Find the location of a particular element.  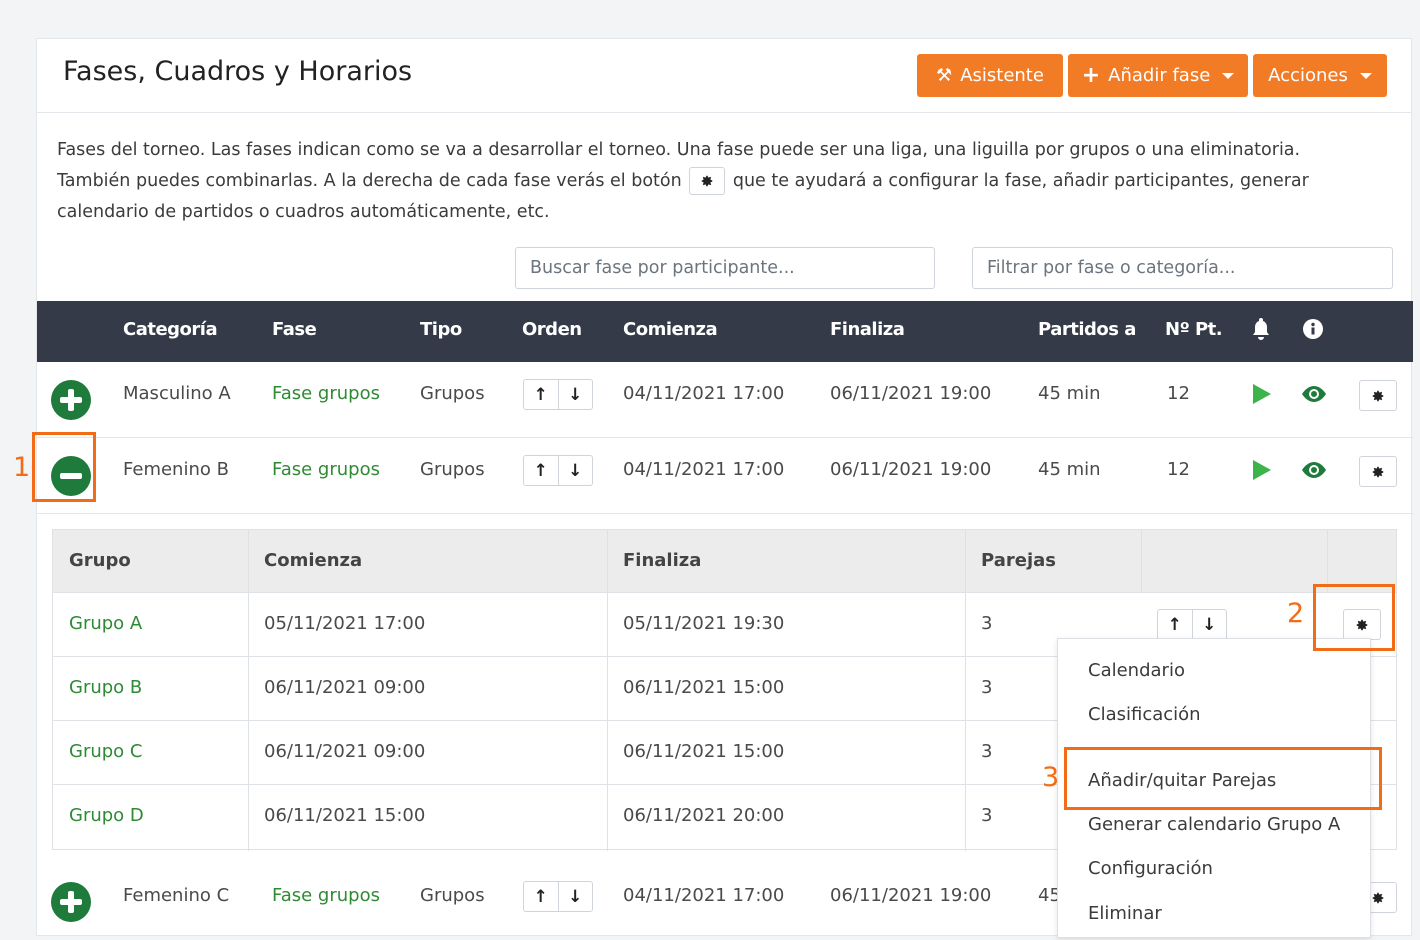

group-start: 05/11/2021 17:00 is located at coordinates (345, 623).